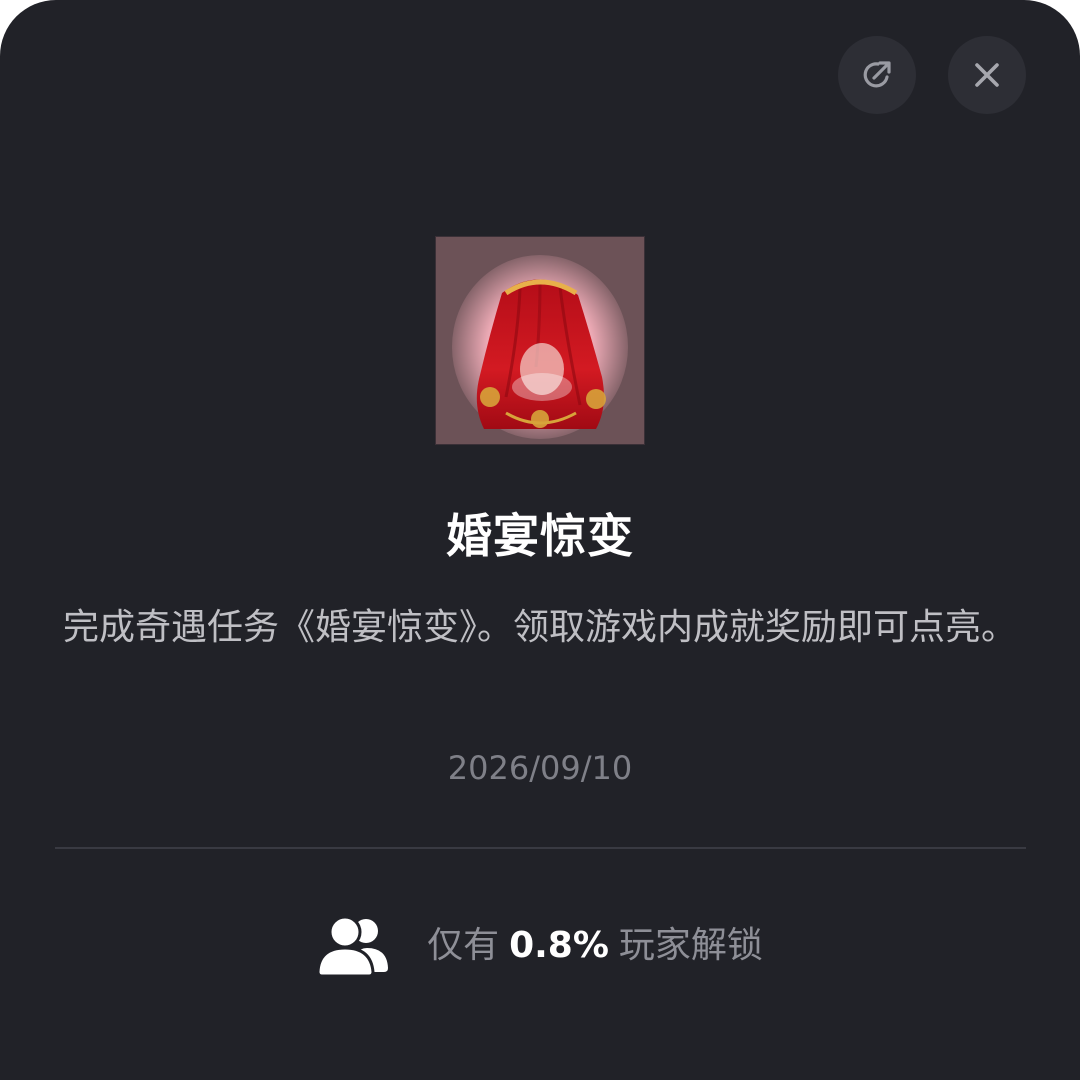 Image resolution: width=1080 pixels, height=1080 pixels. I want to click on close-button, so click(987, 75).